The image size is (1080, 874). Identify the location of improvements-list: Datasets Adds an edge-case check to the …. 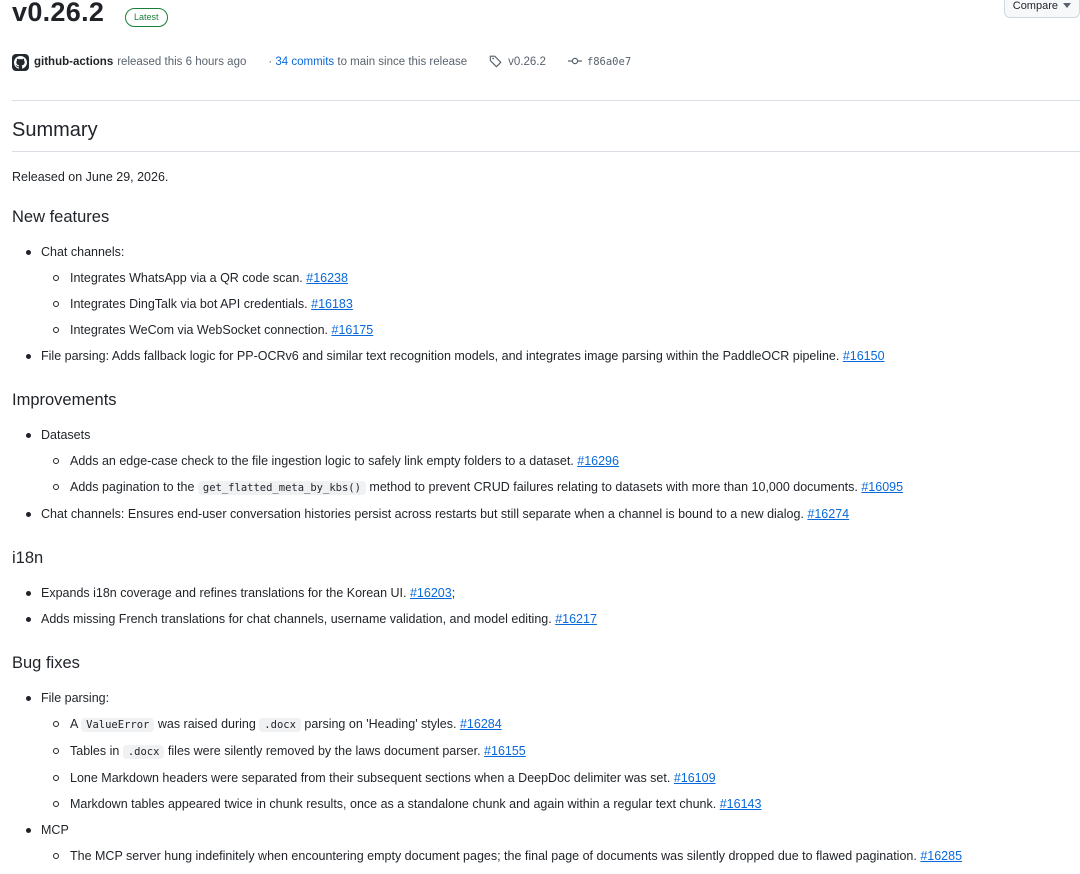
(546, 474).